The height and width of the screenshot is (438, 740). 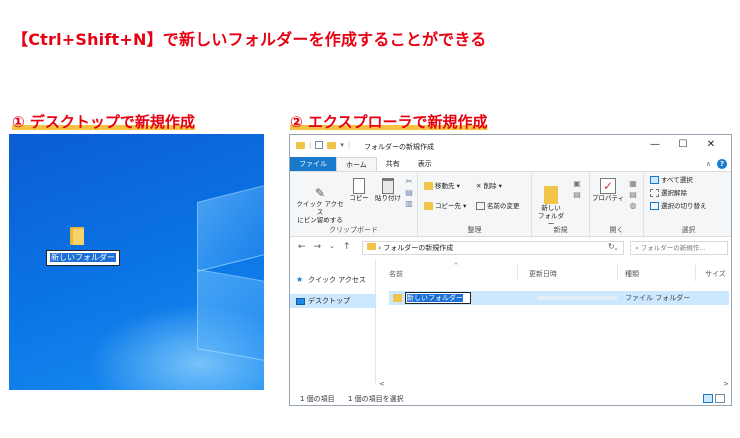 I want to click on tab-file: ファイル, so click(x=313, y=164).